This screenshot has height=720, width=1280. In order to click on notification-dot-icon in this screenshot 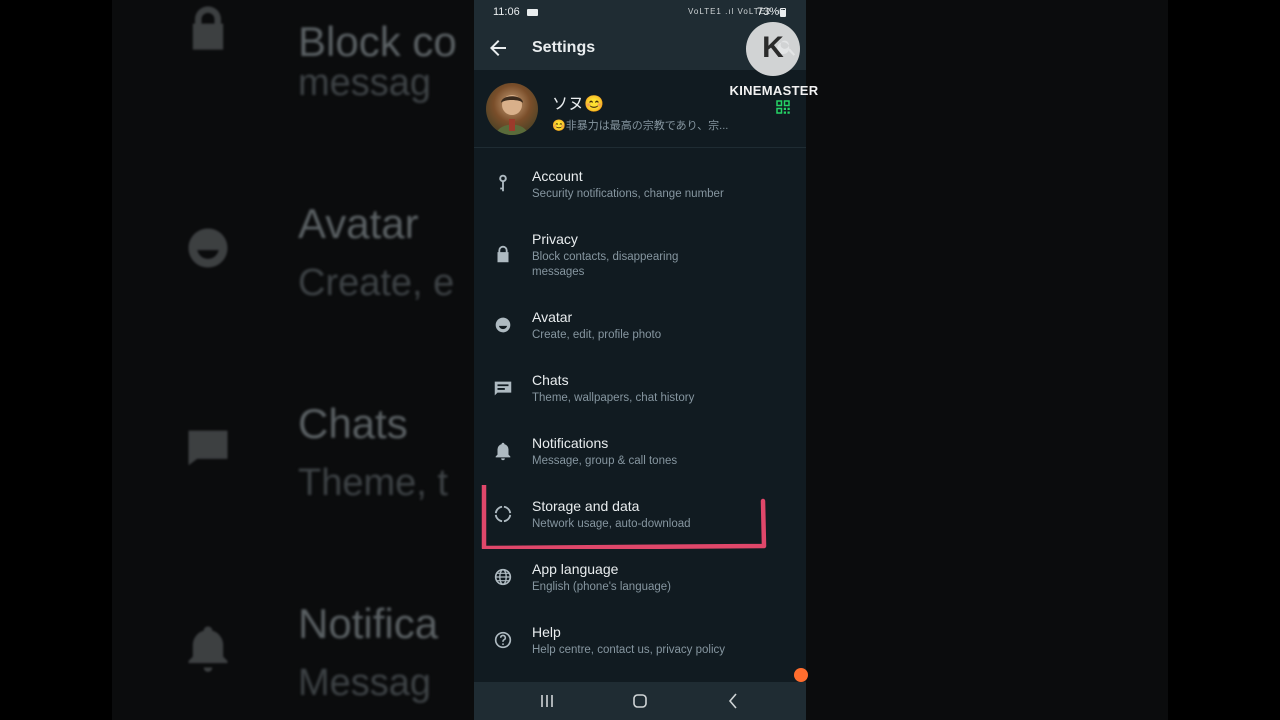, I will do `click(801, 675)`.